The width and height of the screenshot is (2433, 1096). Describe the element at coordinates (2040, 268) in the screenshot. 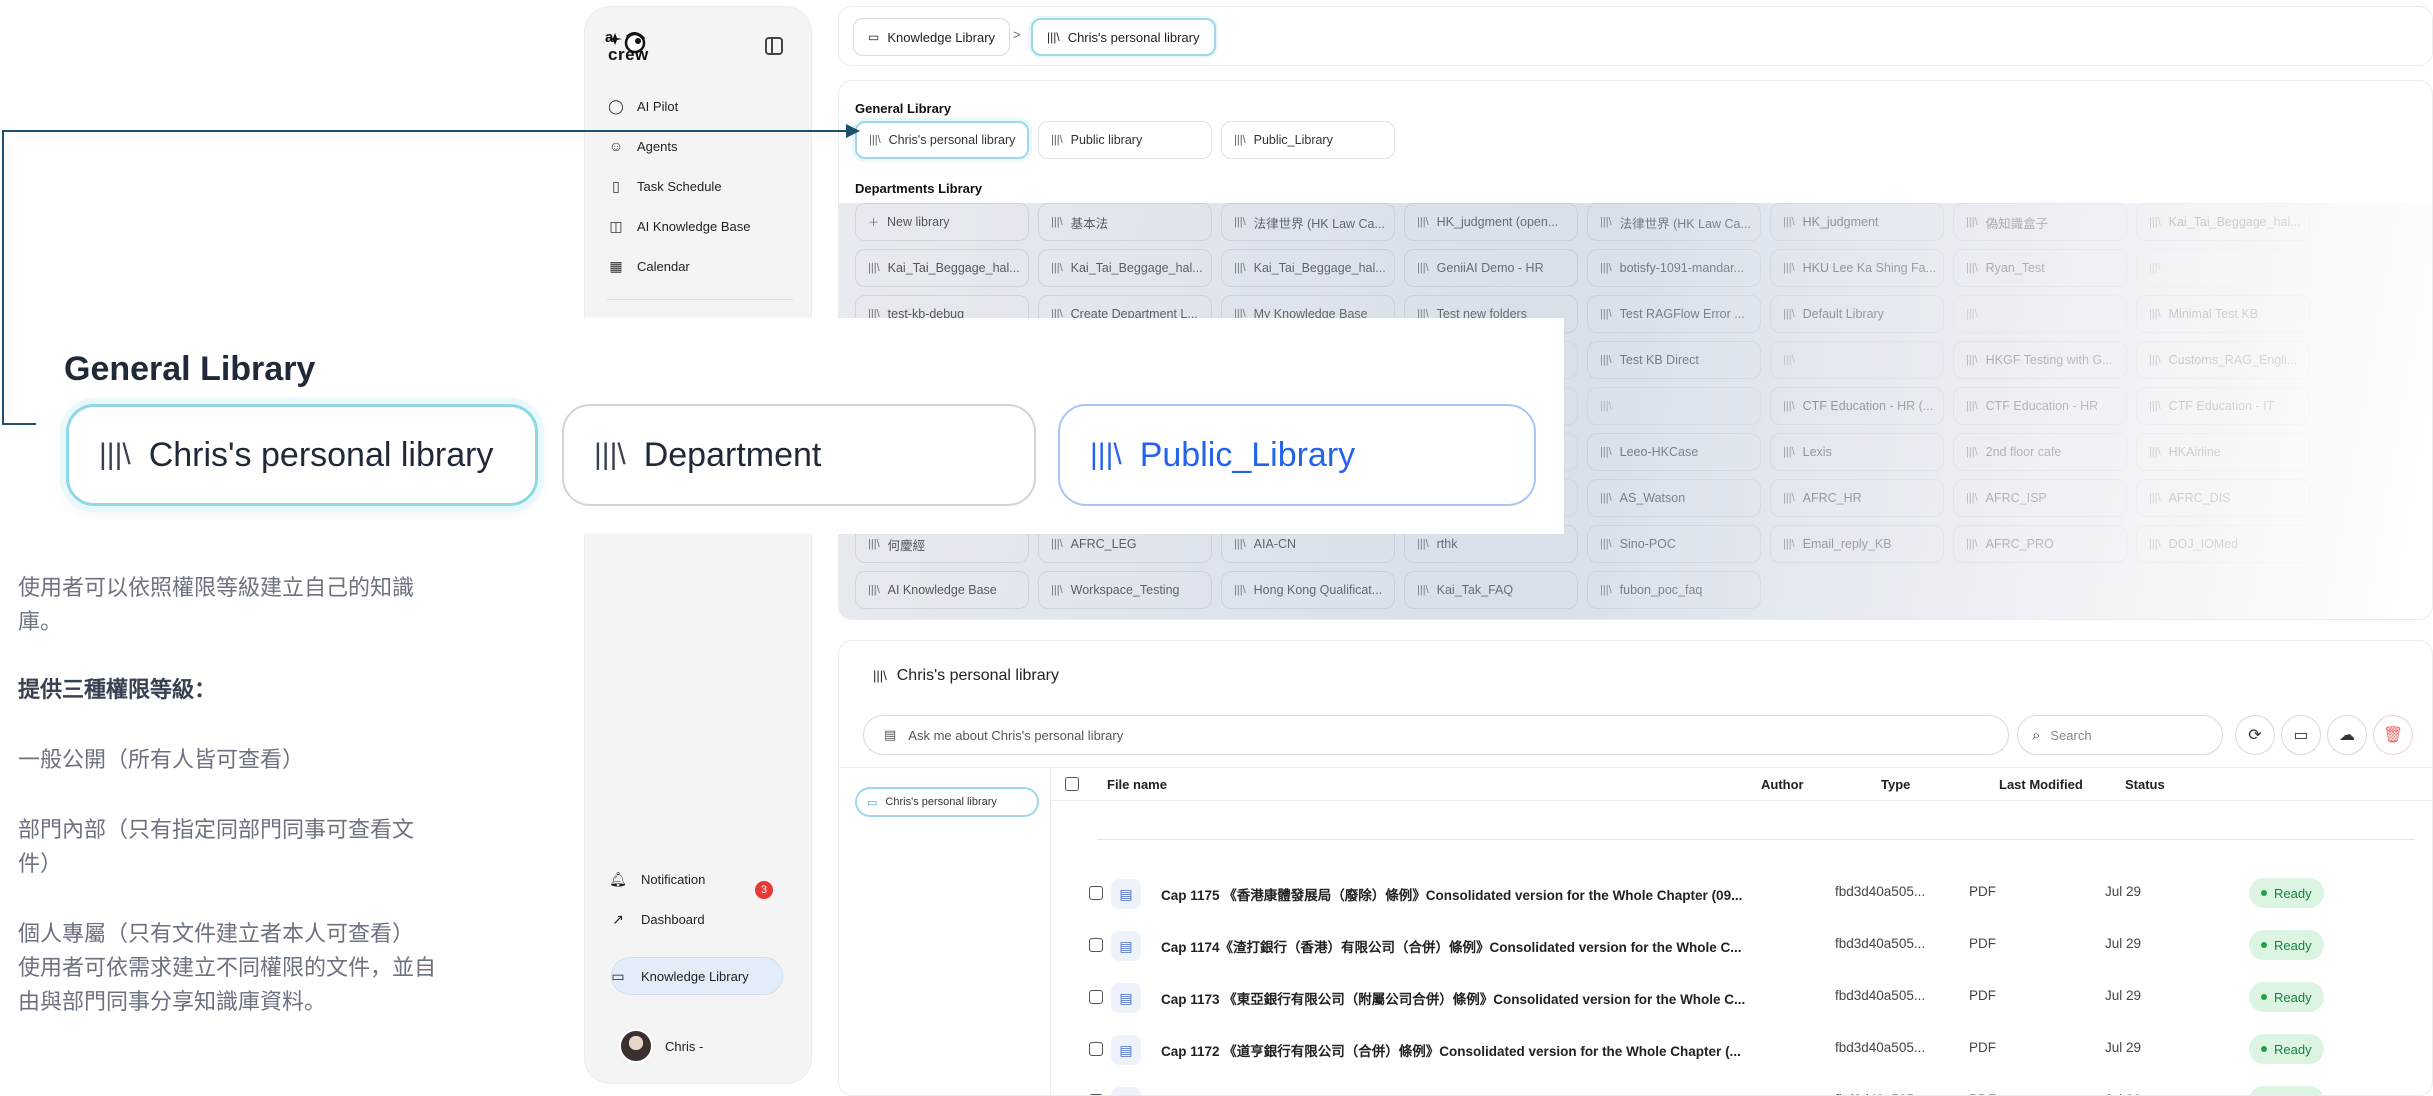

I see `department-library-chip: |||\ Ryan_Test` at that location.